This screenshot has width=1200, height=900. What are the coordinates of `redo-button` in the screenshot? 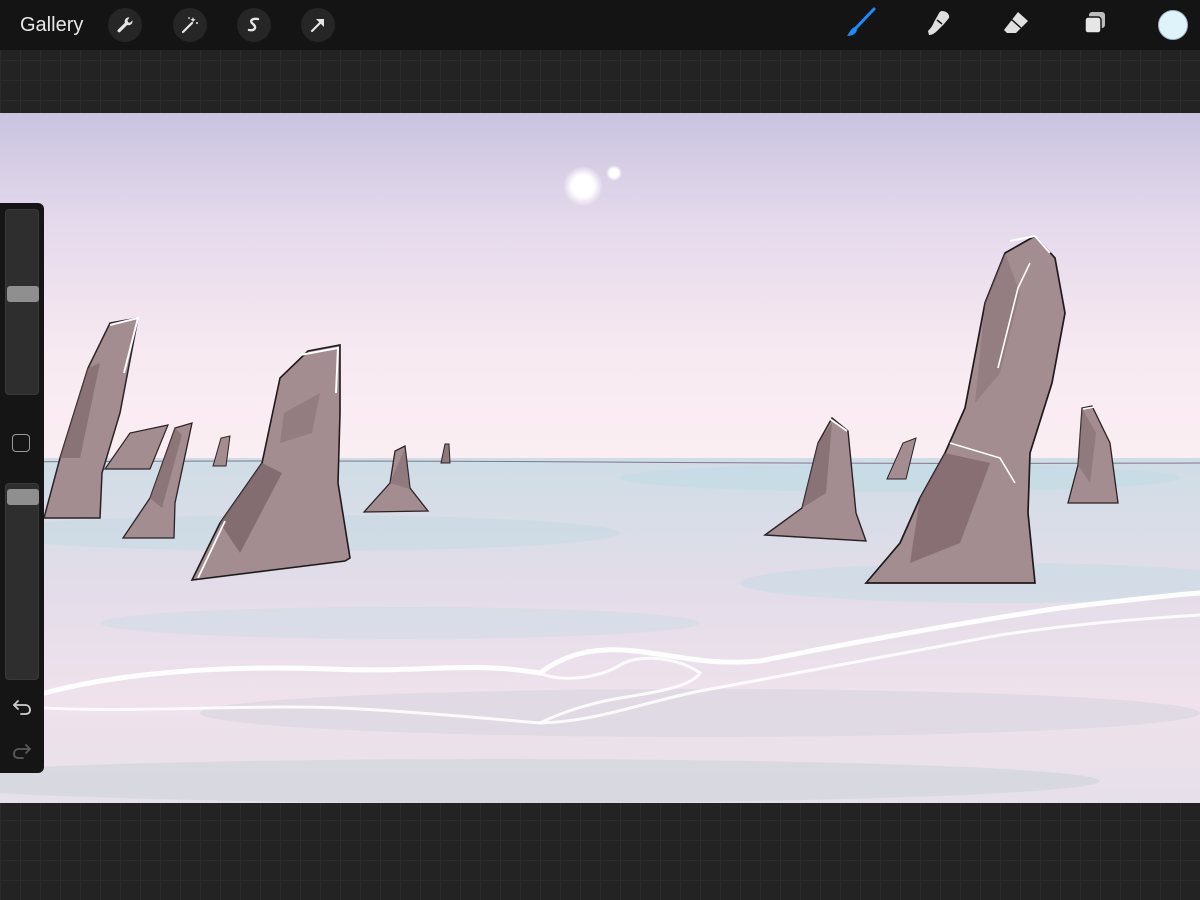 It's located at (22, 752).